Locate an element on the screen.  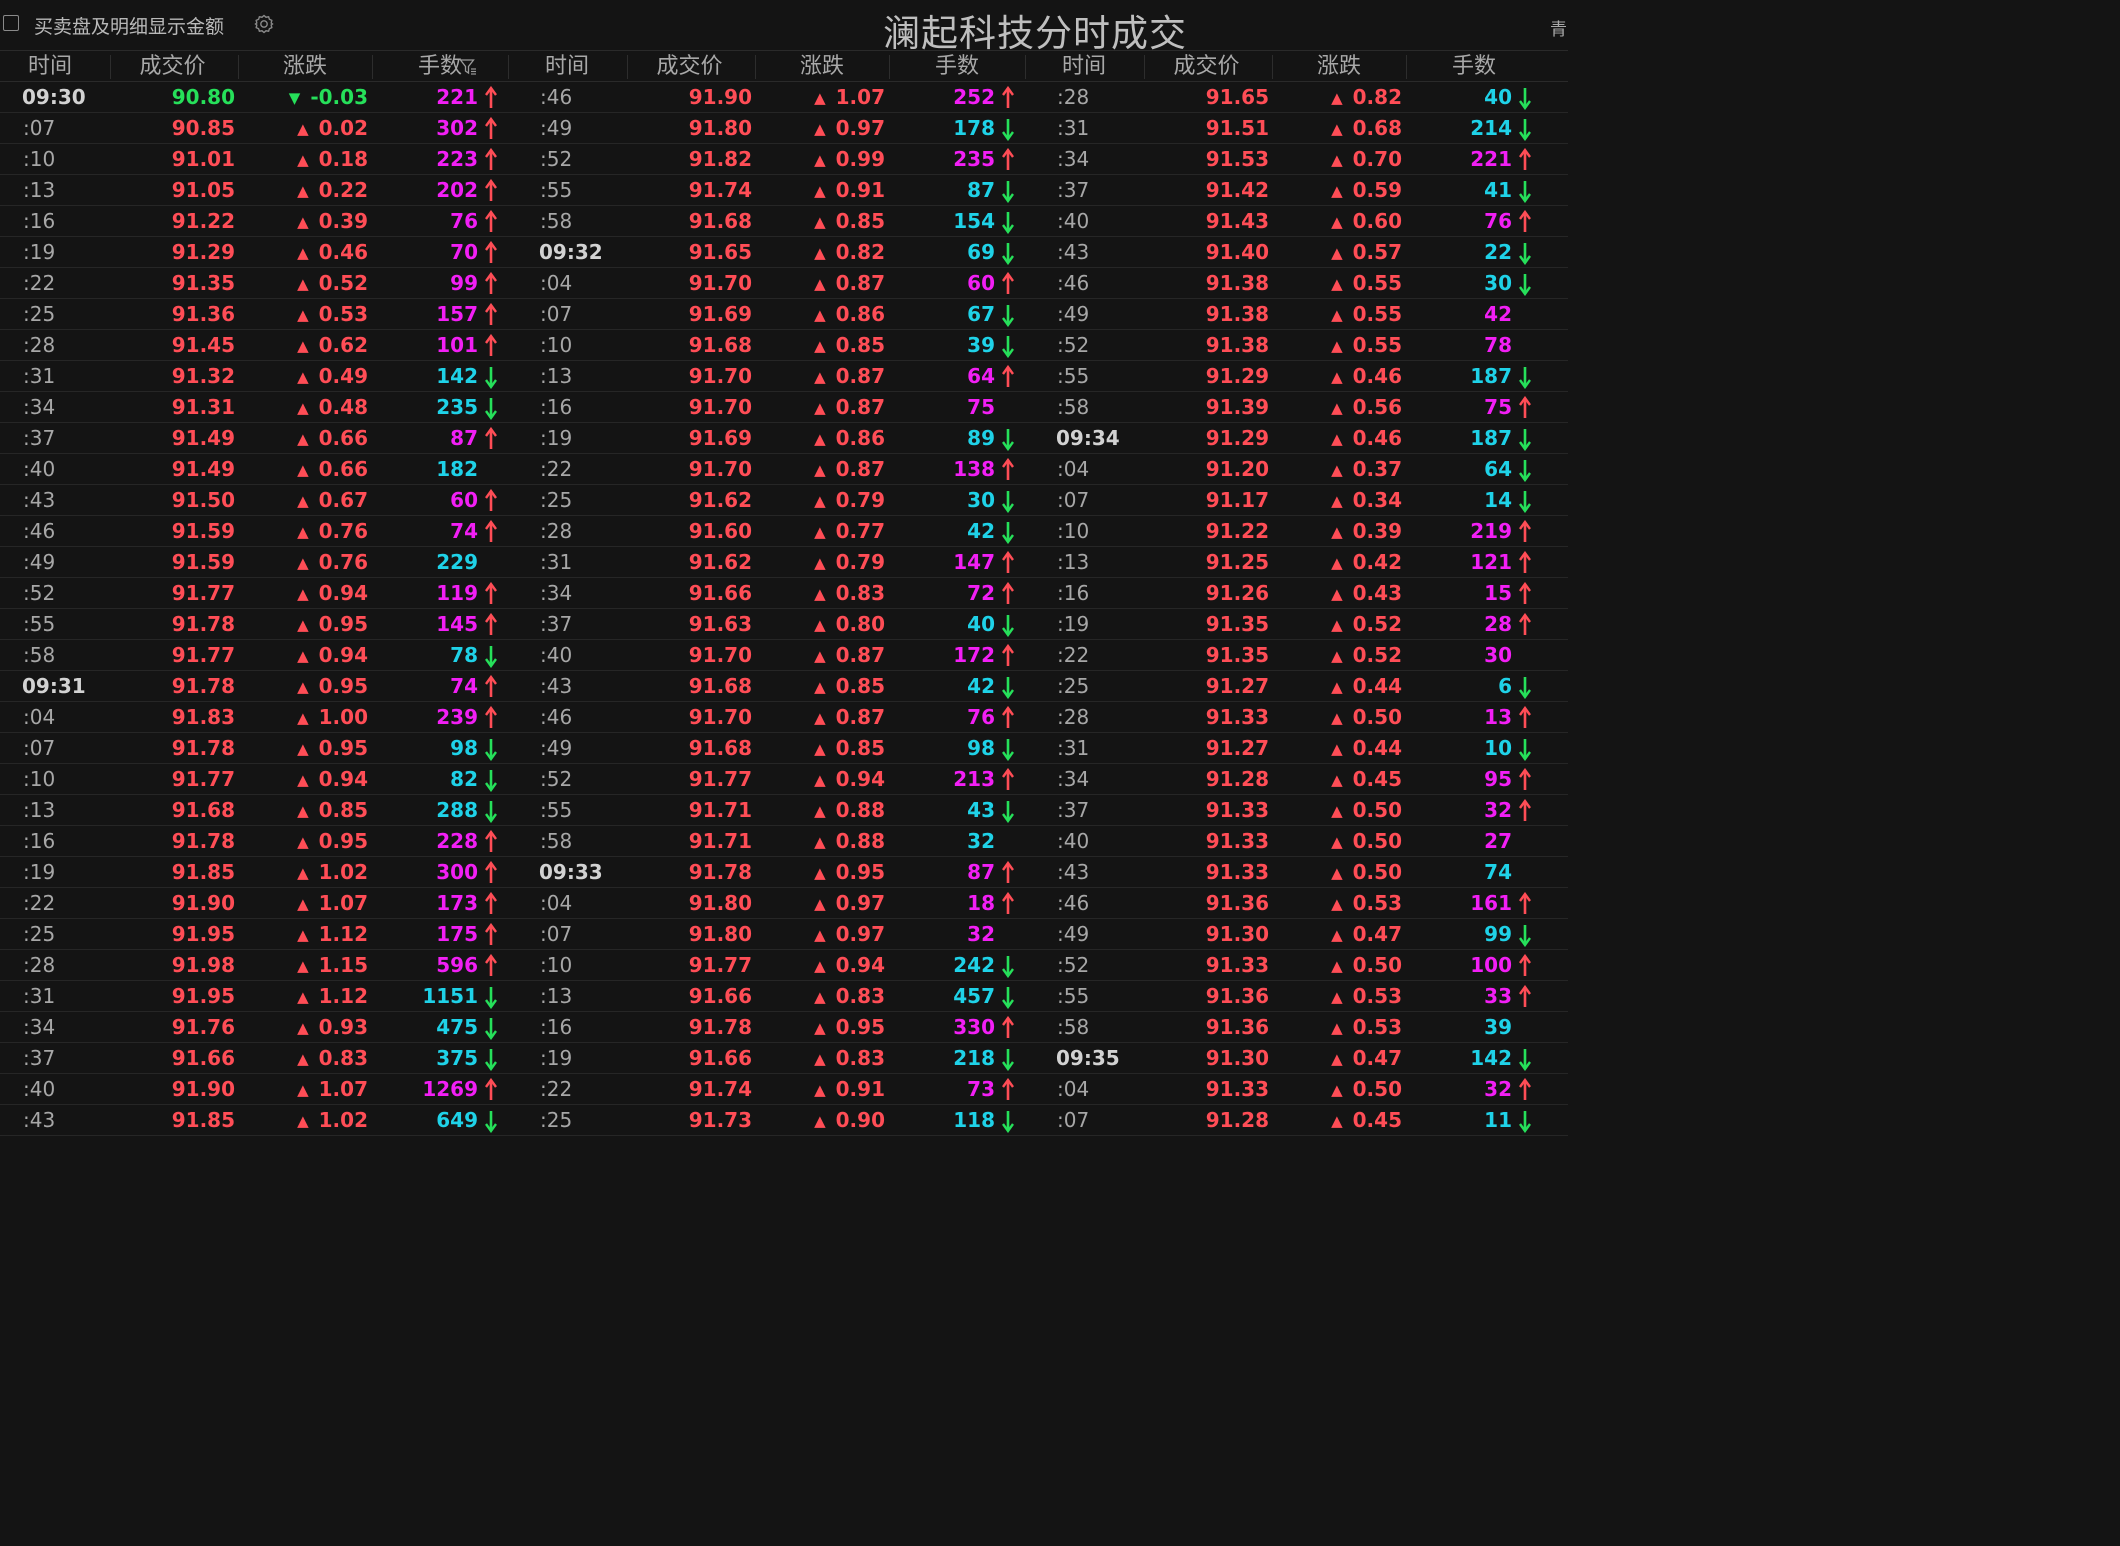
price-cell: 91.68 is located at coordinates (203, 810).